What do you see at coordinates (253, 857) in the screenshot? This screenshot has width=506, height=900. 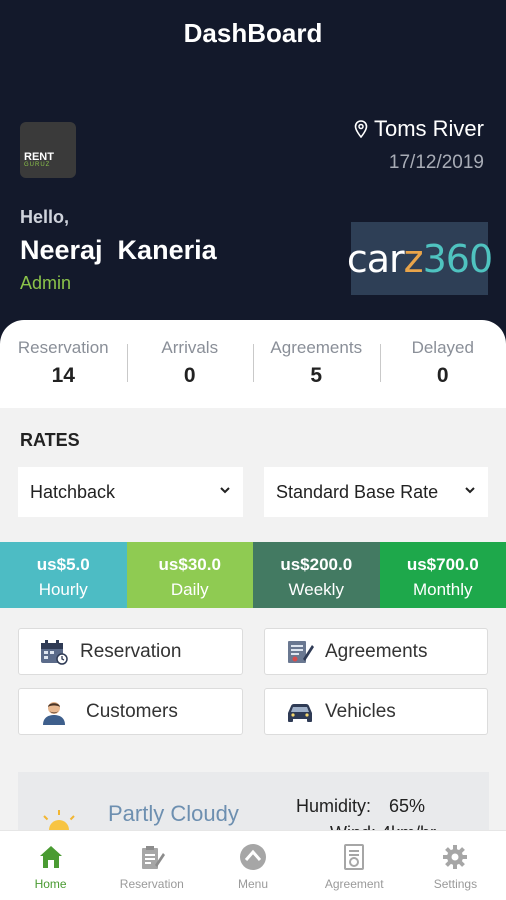 I see `menu-icon` at bounding box center [253, 857].